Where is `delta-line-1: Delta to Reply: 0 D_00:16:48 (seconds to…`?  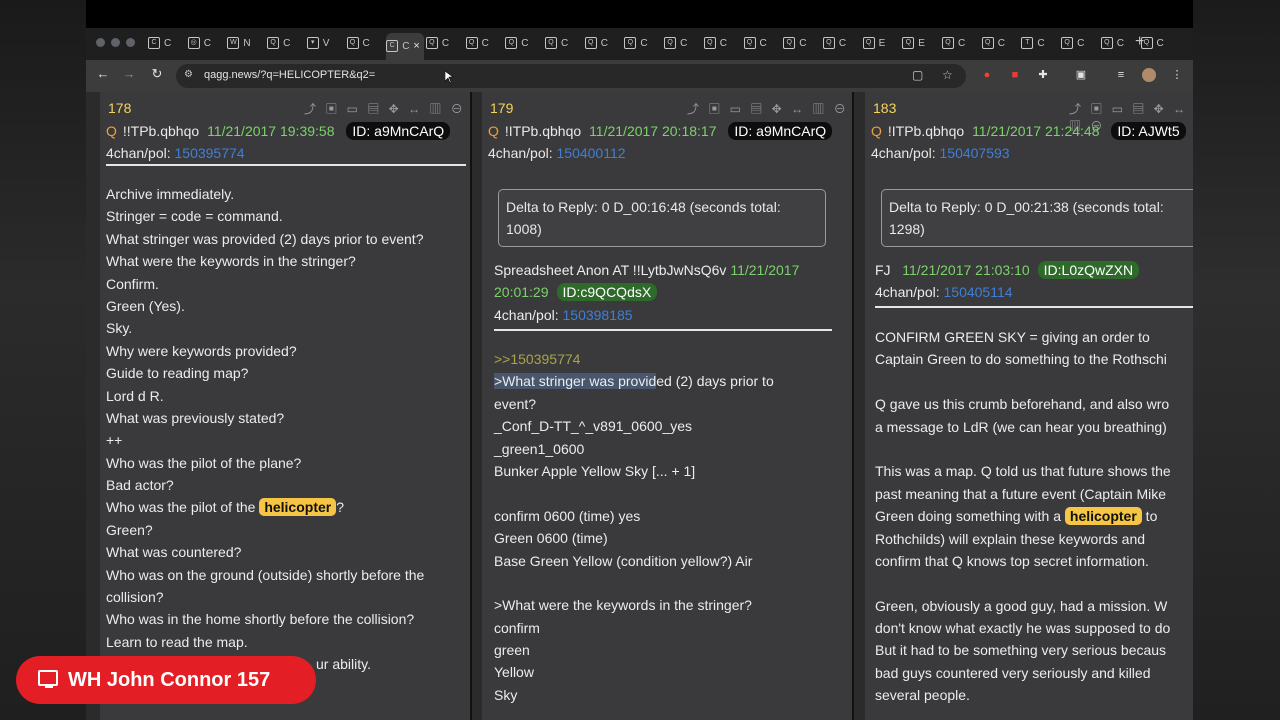
delta-line-1: Delta to Reply: 0 D_00:16:48 (seconds to… is located at coordinates (643, 207).